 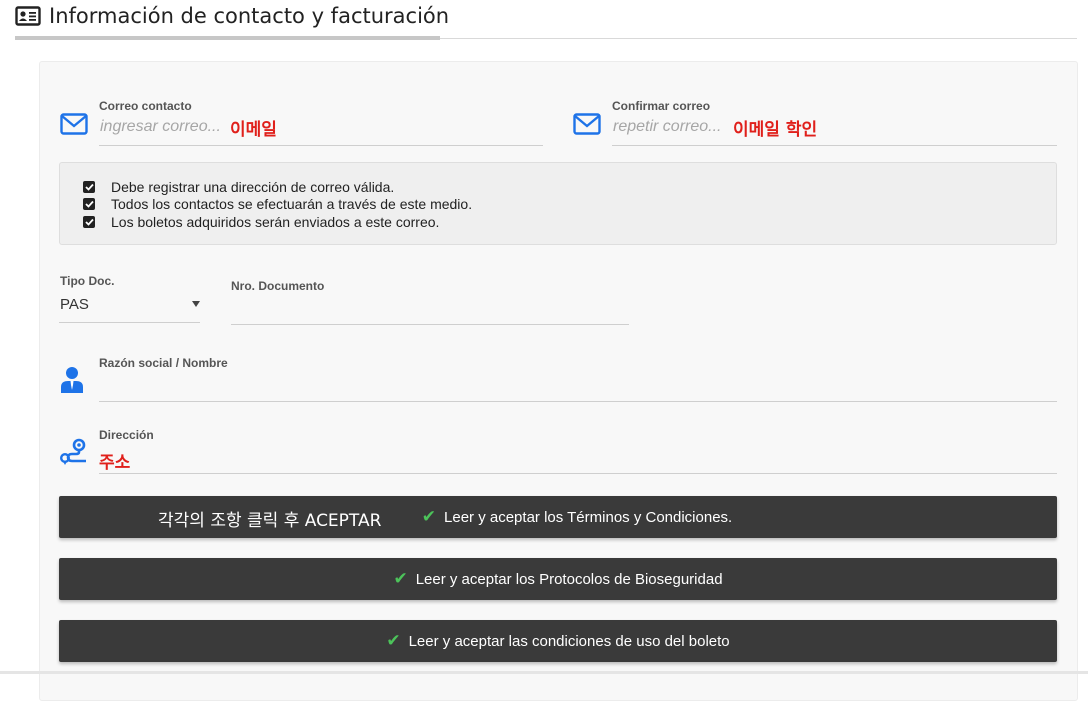 What do you see at coordinates (227, 38) in the screenshot?
I see `header-underline` at bounding box center [227, 38].